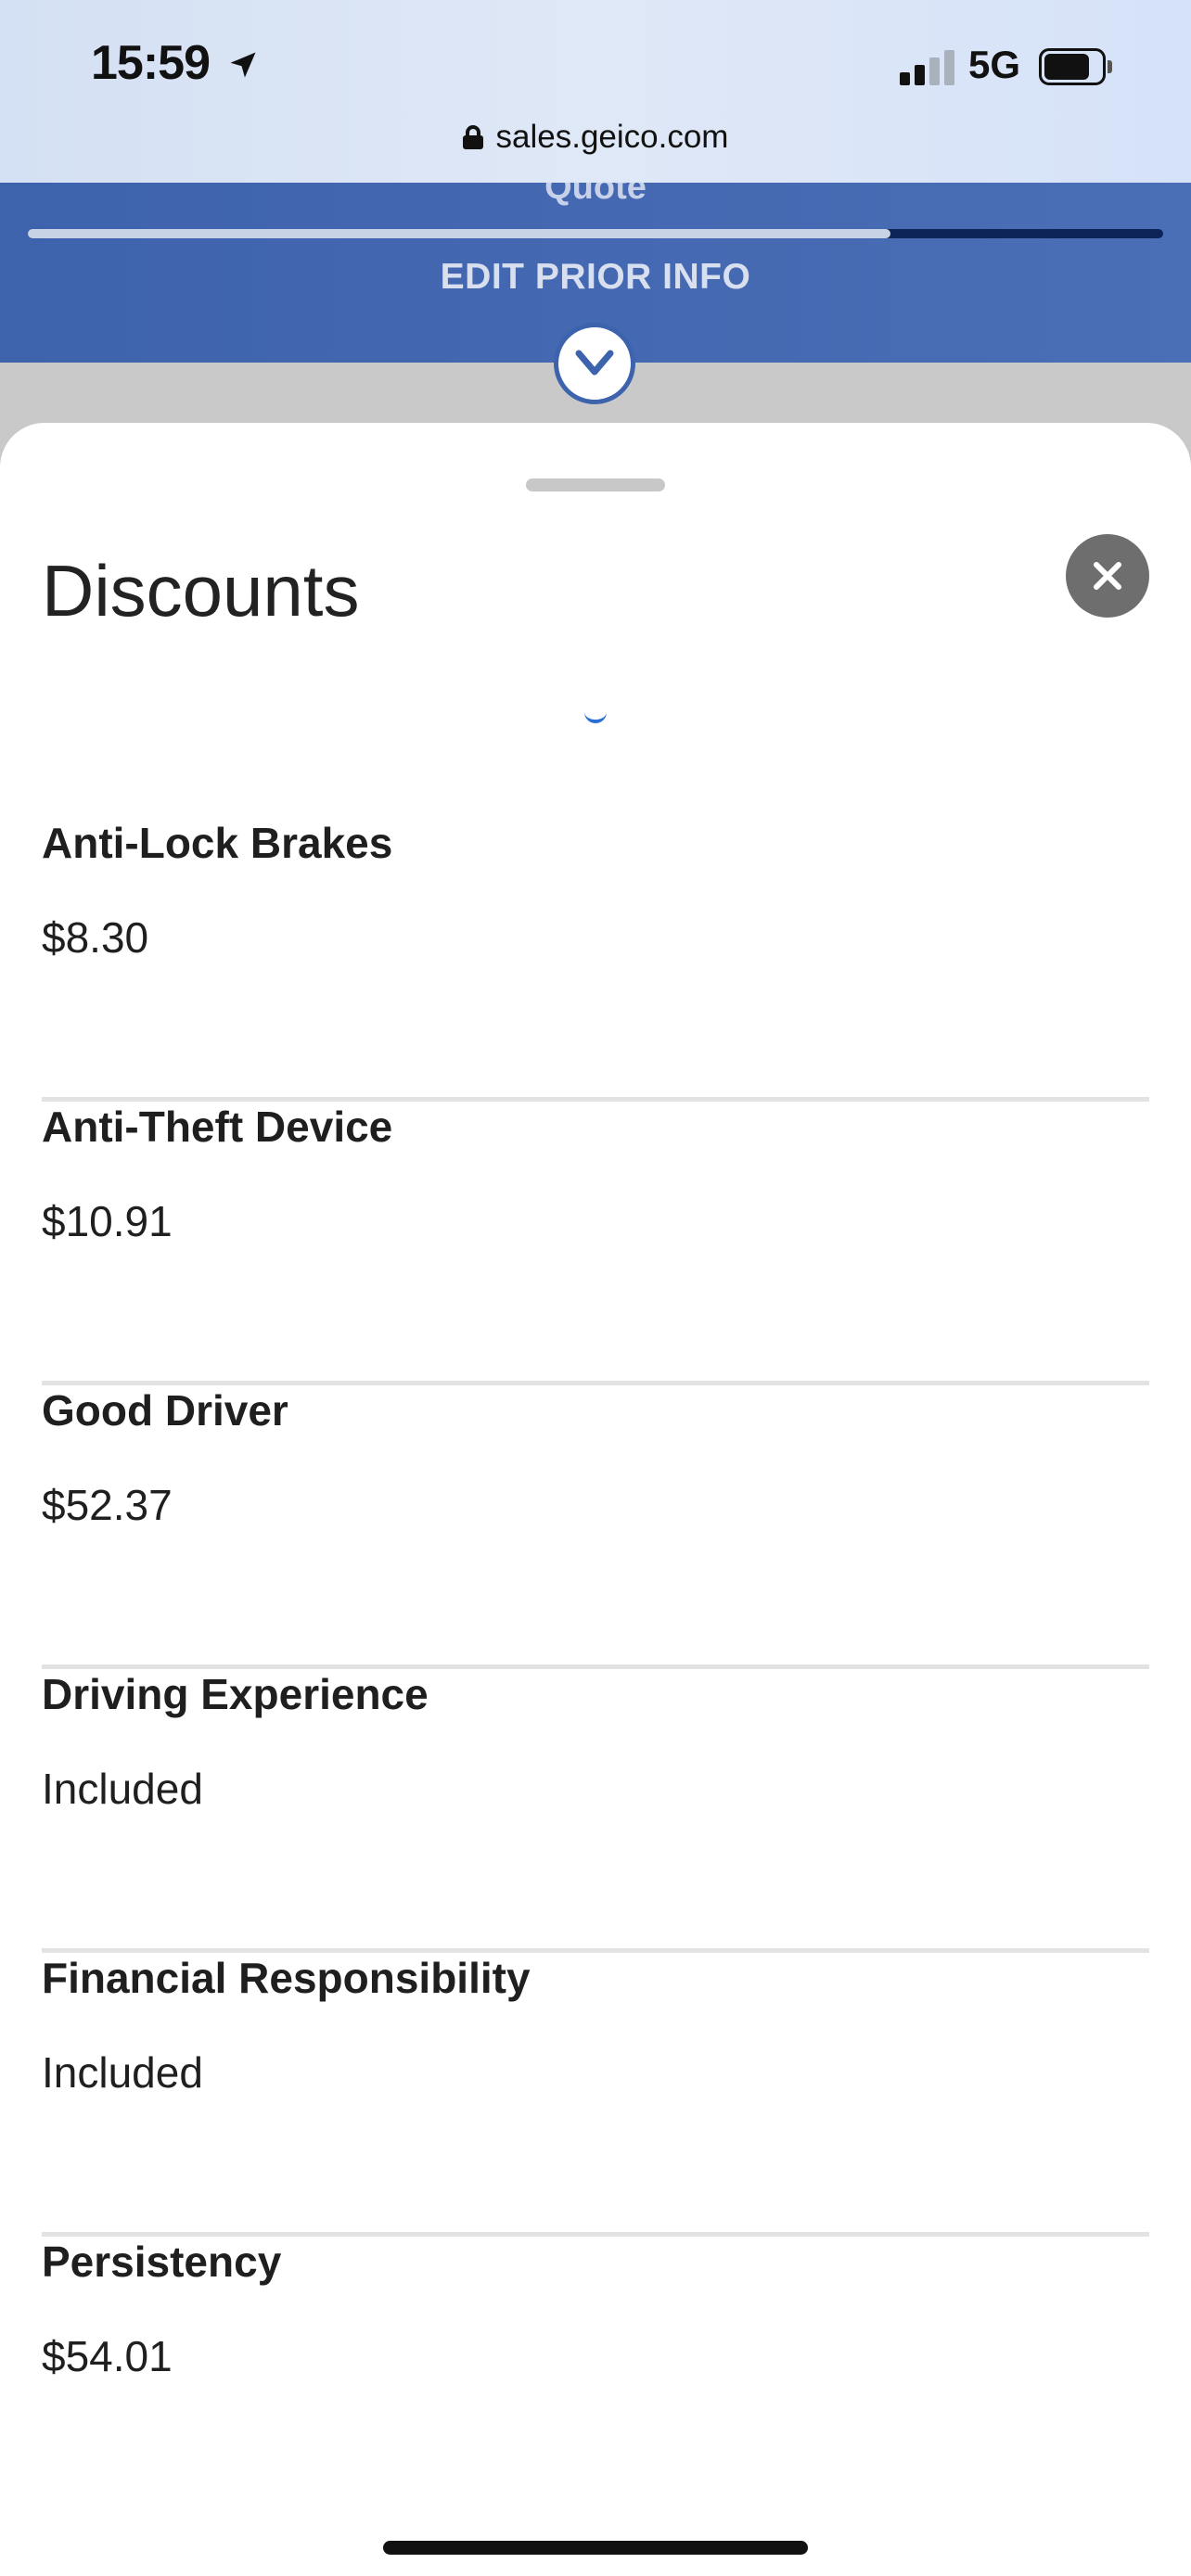 The height and width of the screenshot is (2576, 1191). I want to click on discount-name: Anti-Lock Brakes, so click(217, 843).